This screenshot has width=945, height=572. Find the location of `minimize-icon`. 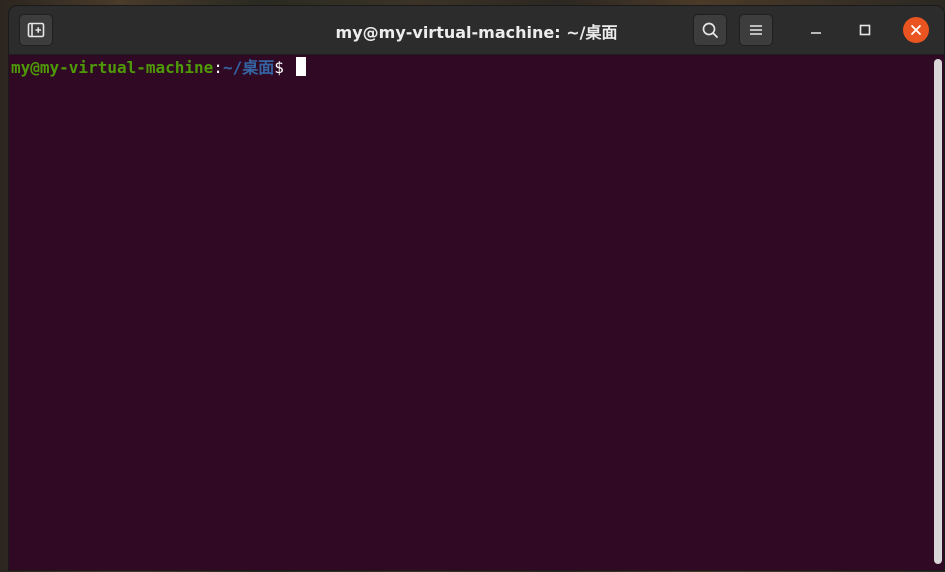

minimize-icon is located at coordinates (816, 30).